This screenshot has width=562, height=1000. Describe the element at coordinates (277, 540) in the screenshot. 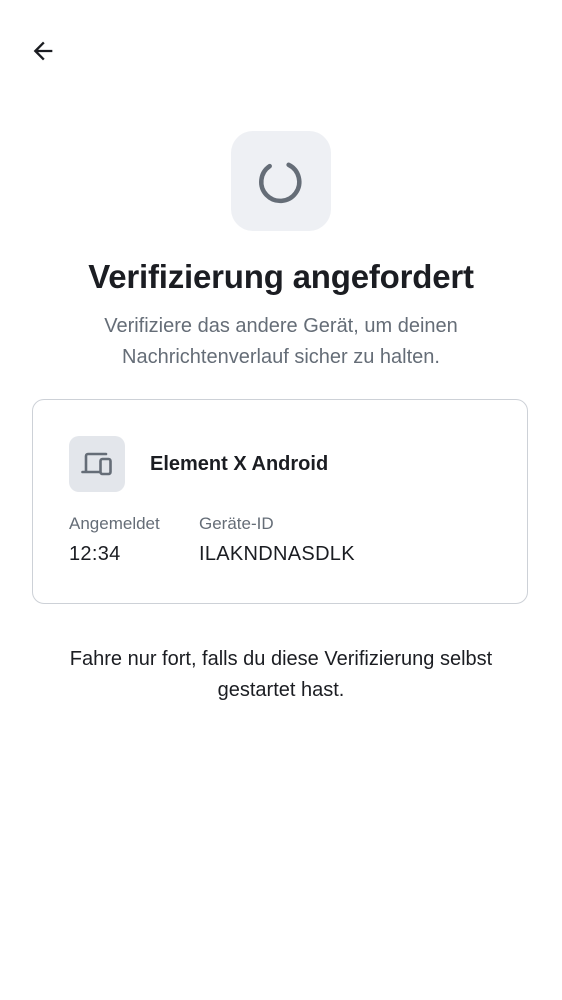

I see `device-id-info: Geräte-ID ILAKNDNASDLK` at that location.